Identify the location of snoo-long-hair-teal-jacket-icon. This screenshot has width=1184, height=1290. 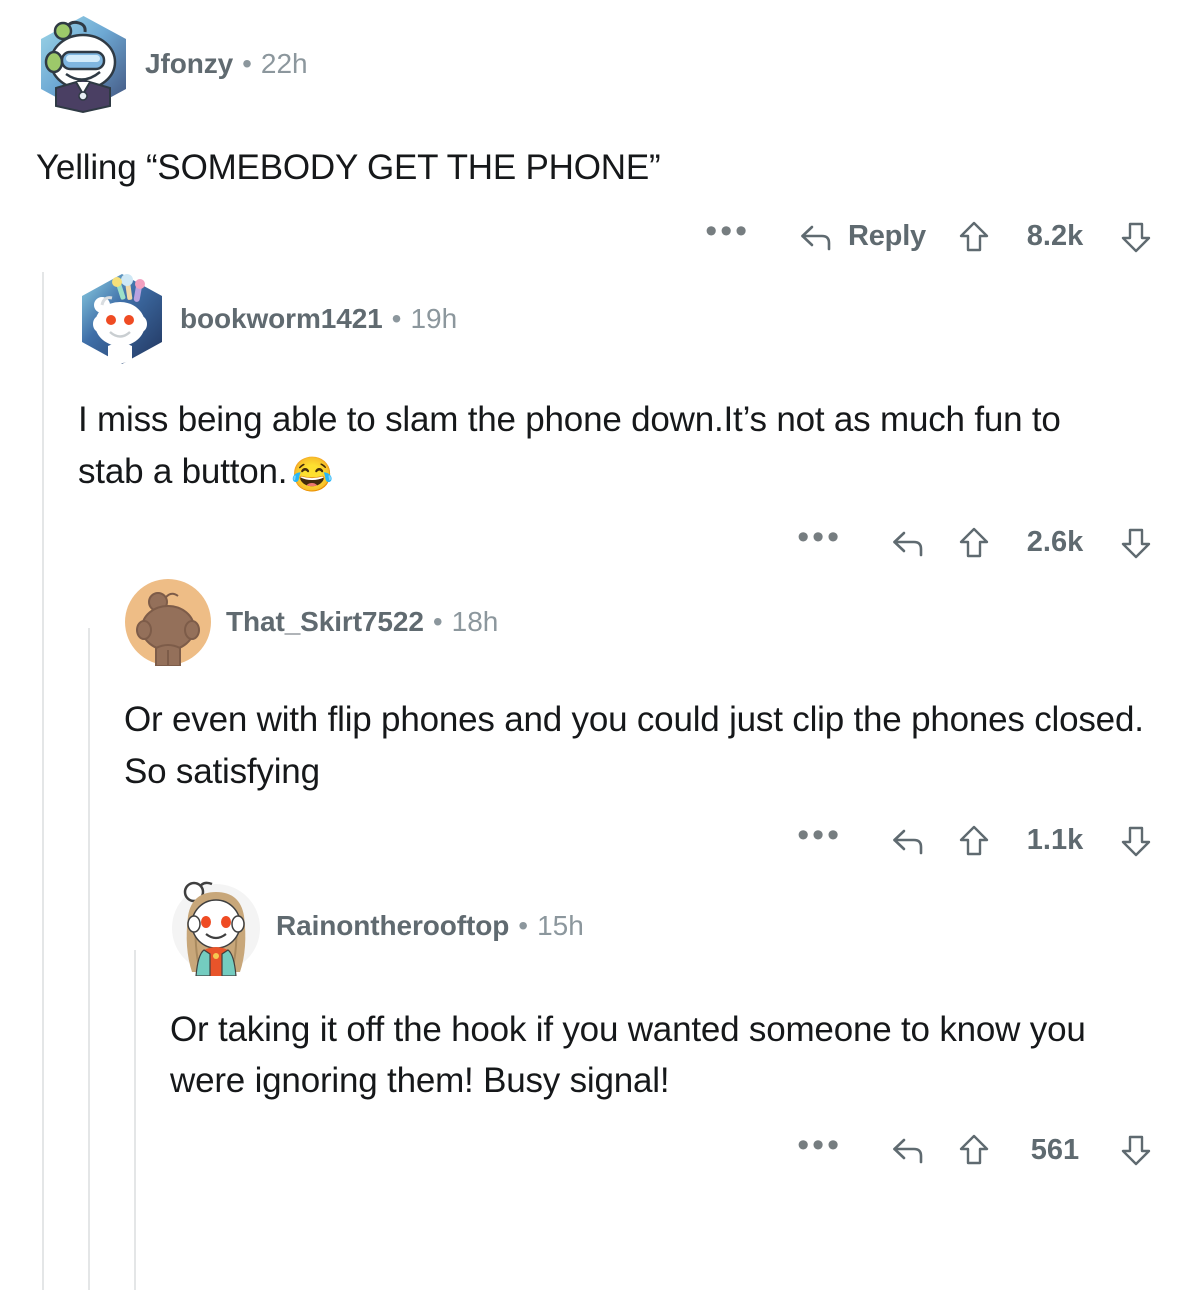
(216, 928).